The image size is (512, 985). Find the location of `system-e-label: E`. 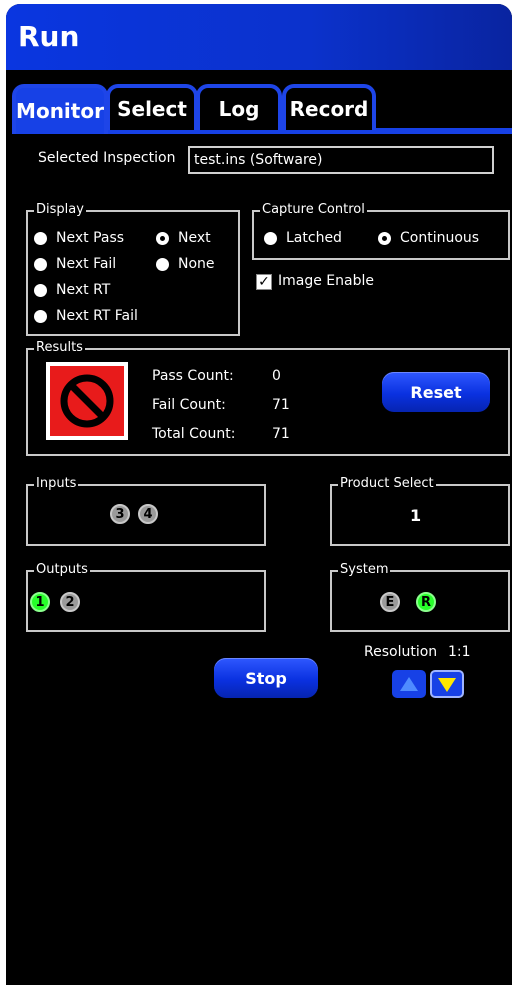

system-e-label: E is located at coordinates (390, 602).